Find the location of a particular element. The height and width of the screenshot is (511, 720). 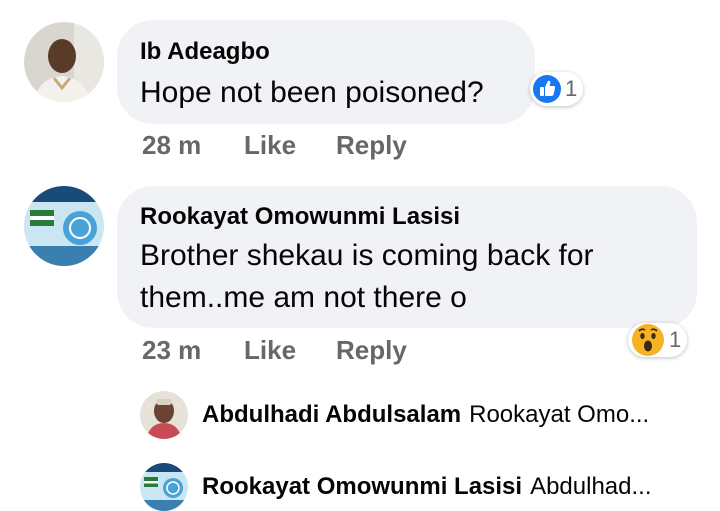

comment-text: them..me am not there o is located at coordinates (303, 297).